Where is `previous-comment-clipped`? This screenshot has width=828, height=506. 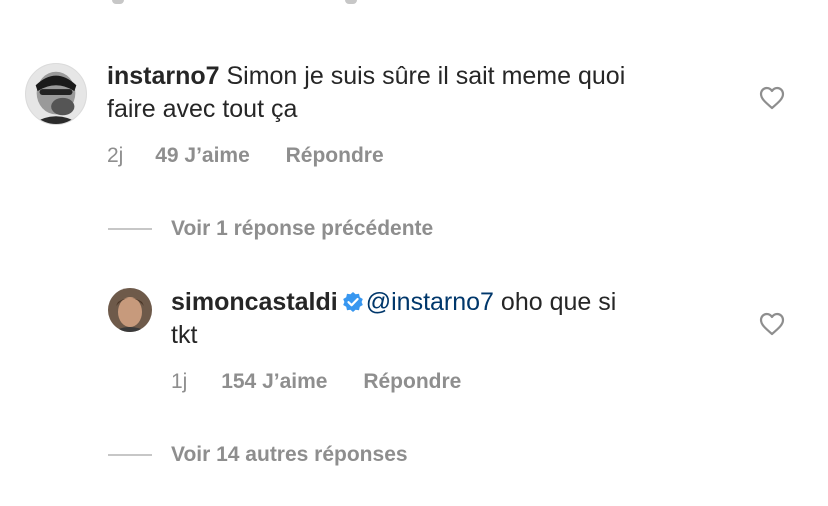
previous-comment-clipped is located at coordinates (414, 3).